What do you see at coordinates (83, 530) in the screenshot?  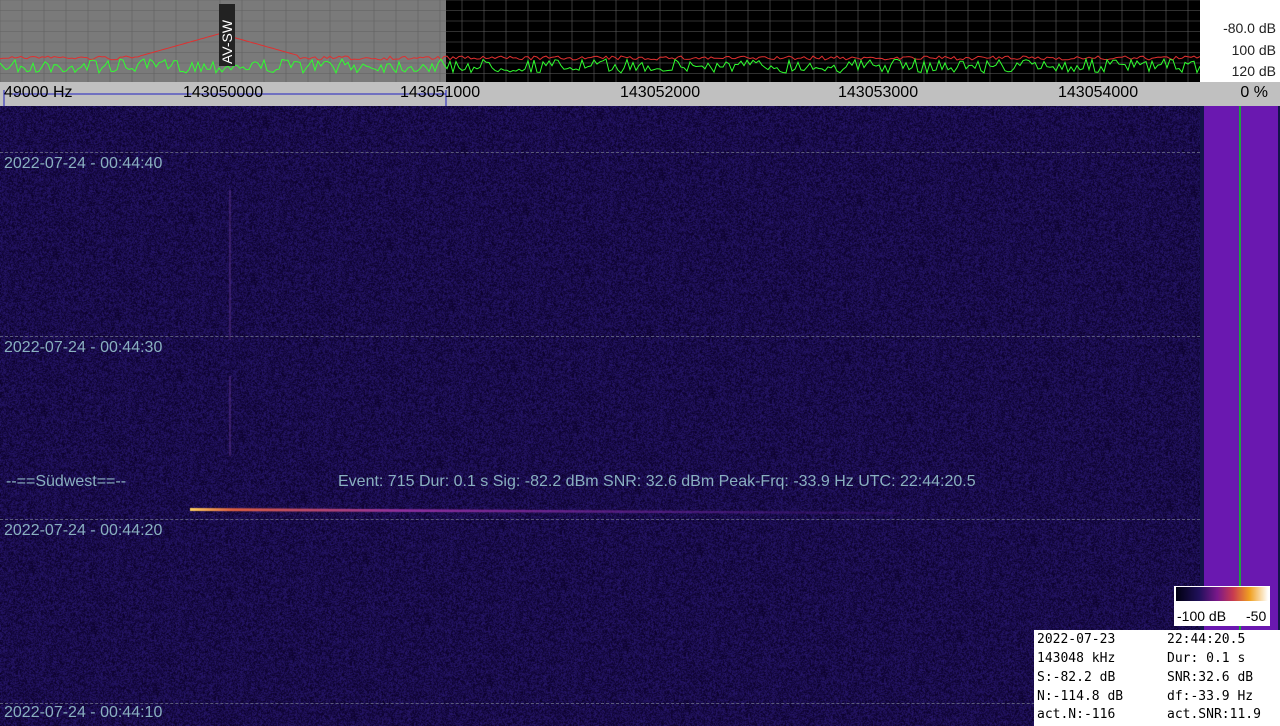 I see `timestamp-label: 2022-07-24 - 00:44:20` at bounding box center [83, 530].